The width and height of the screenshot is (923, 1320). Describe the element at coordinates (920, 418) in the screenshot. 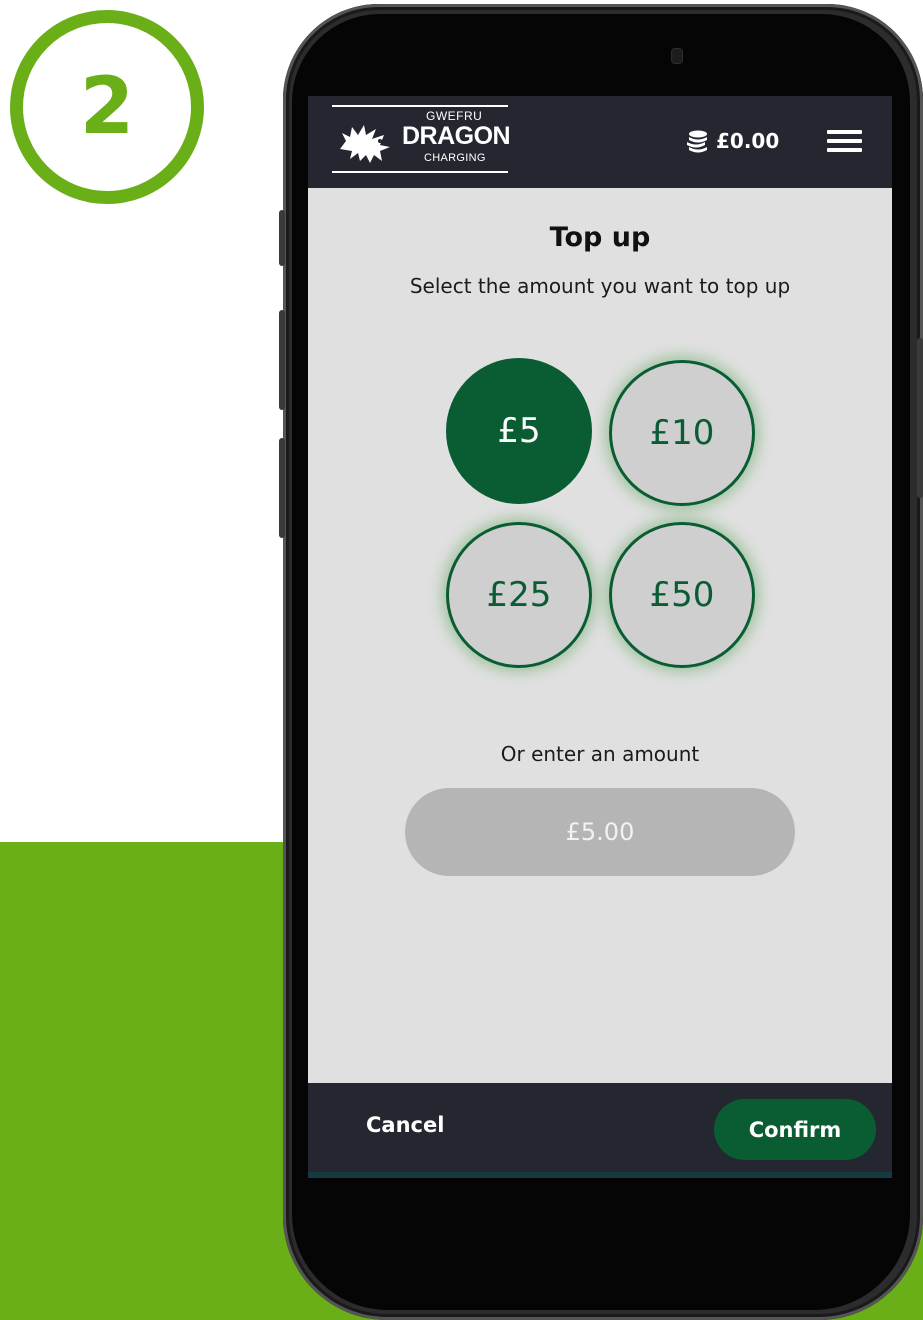

I see `phone-power-button` at that location.